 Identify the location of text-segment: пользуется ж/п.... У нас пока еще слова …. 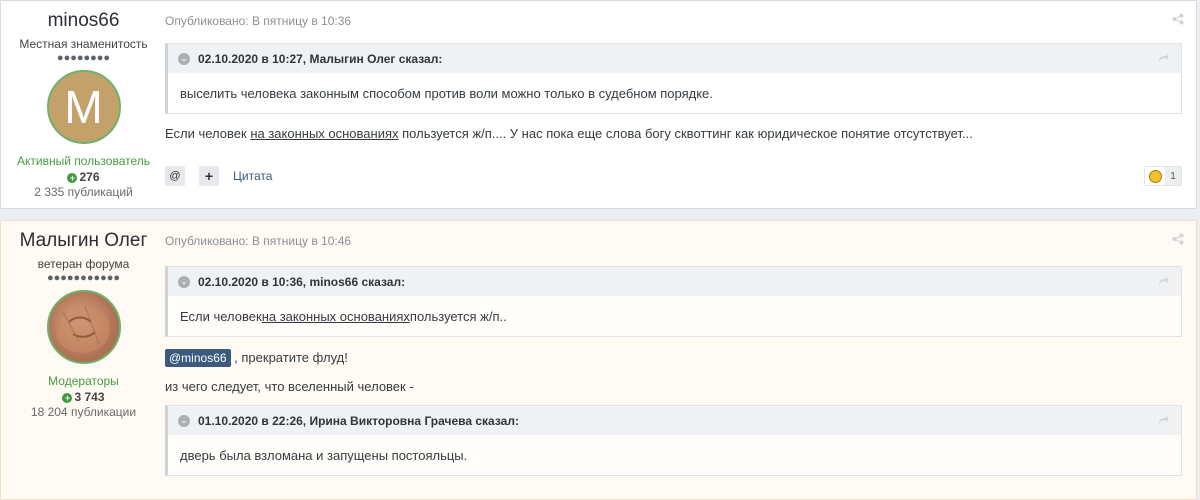
(685, 133).